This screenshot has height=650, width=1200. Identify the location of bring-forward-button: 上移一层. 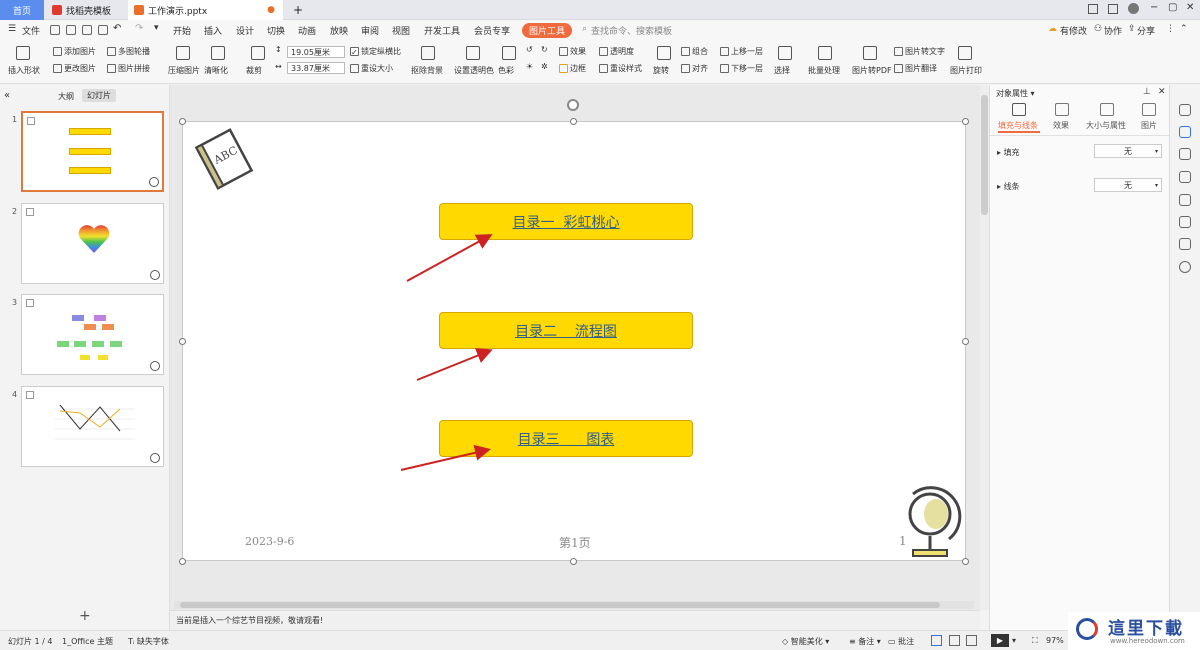
(741, 51).